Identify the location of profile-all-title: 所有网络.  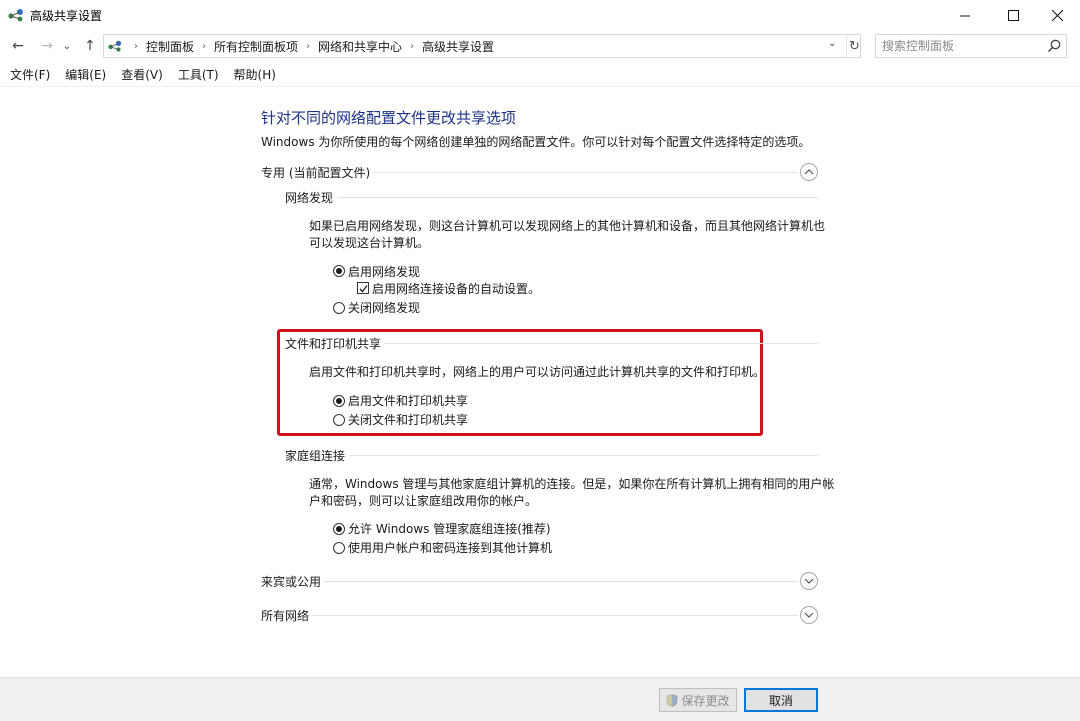
(285, 615).